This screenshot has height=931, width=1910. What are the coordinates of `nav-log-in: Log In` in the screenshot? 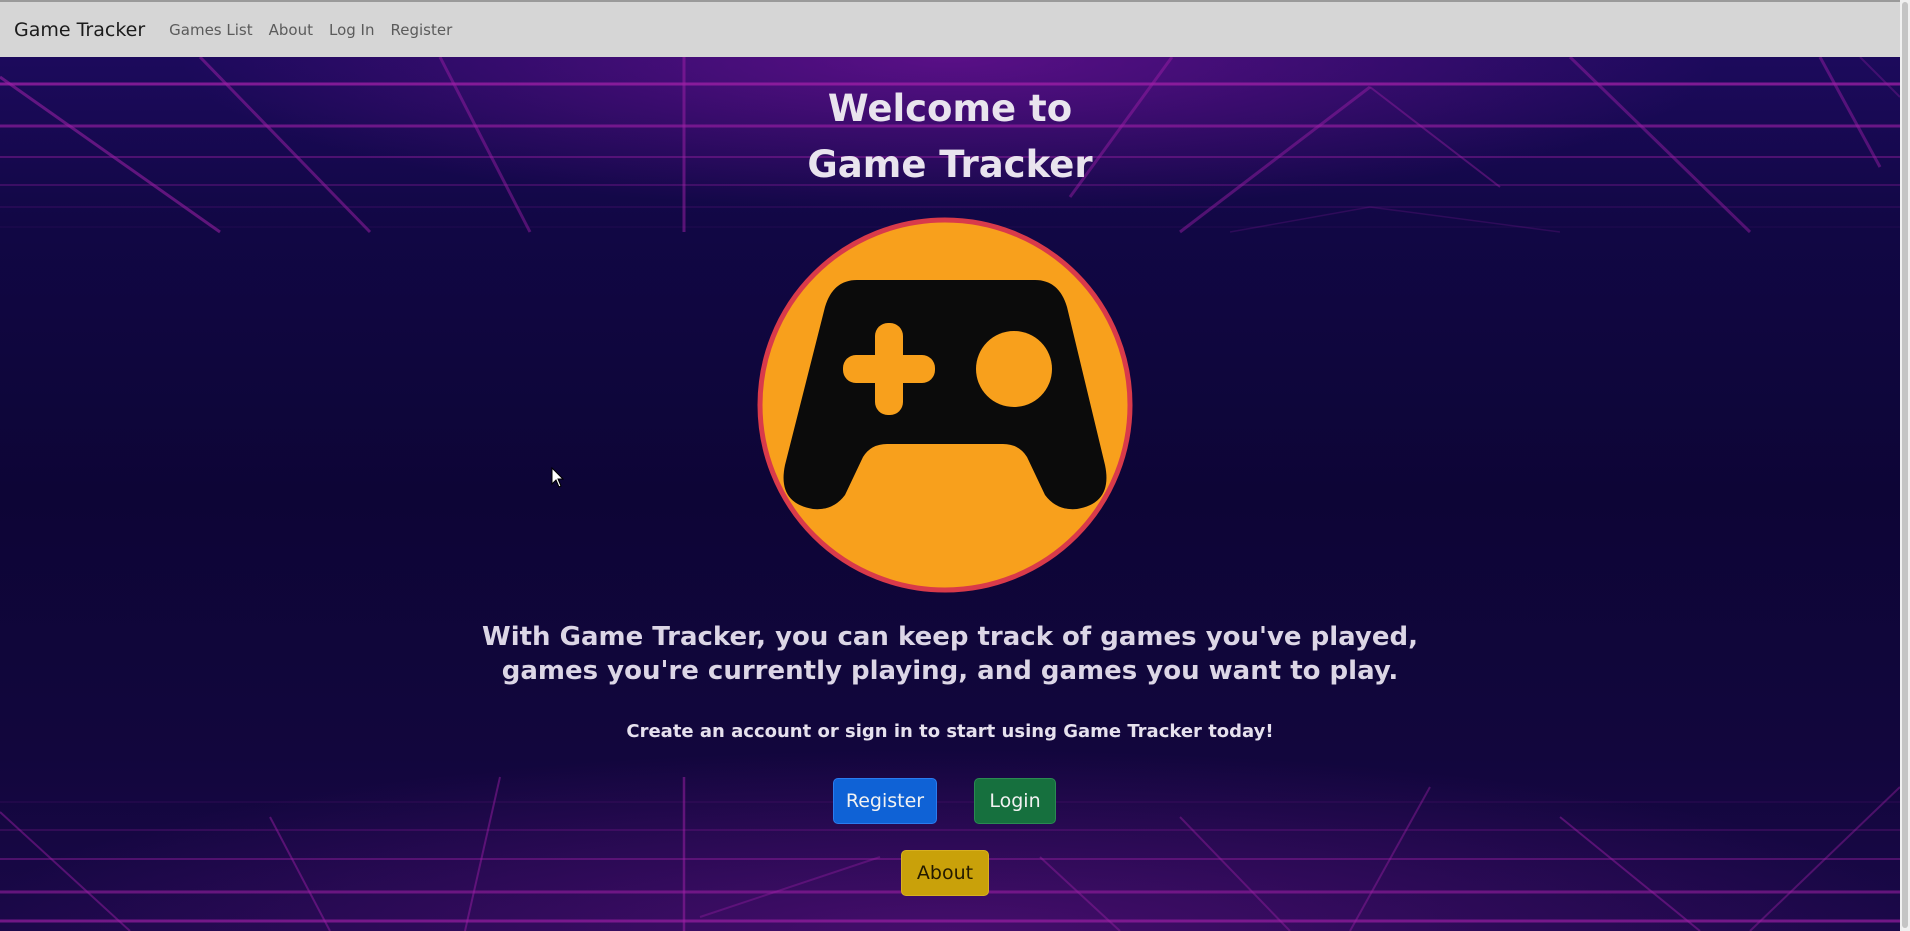 It's located at (352, 30).